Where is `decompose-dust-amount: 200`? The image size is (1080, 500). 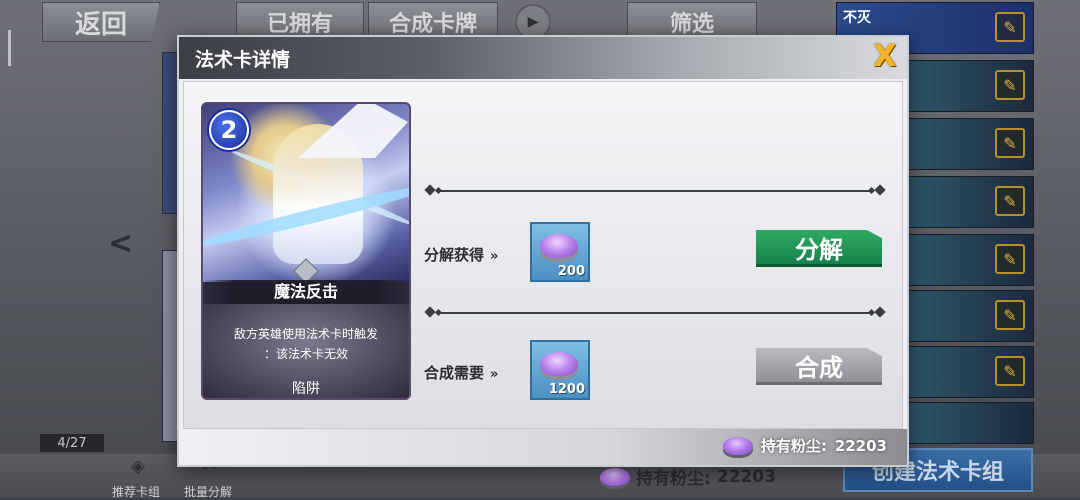
decompose-dust-amount: 200 is located at coordinates (571, 271).